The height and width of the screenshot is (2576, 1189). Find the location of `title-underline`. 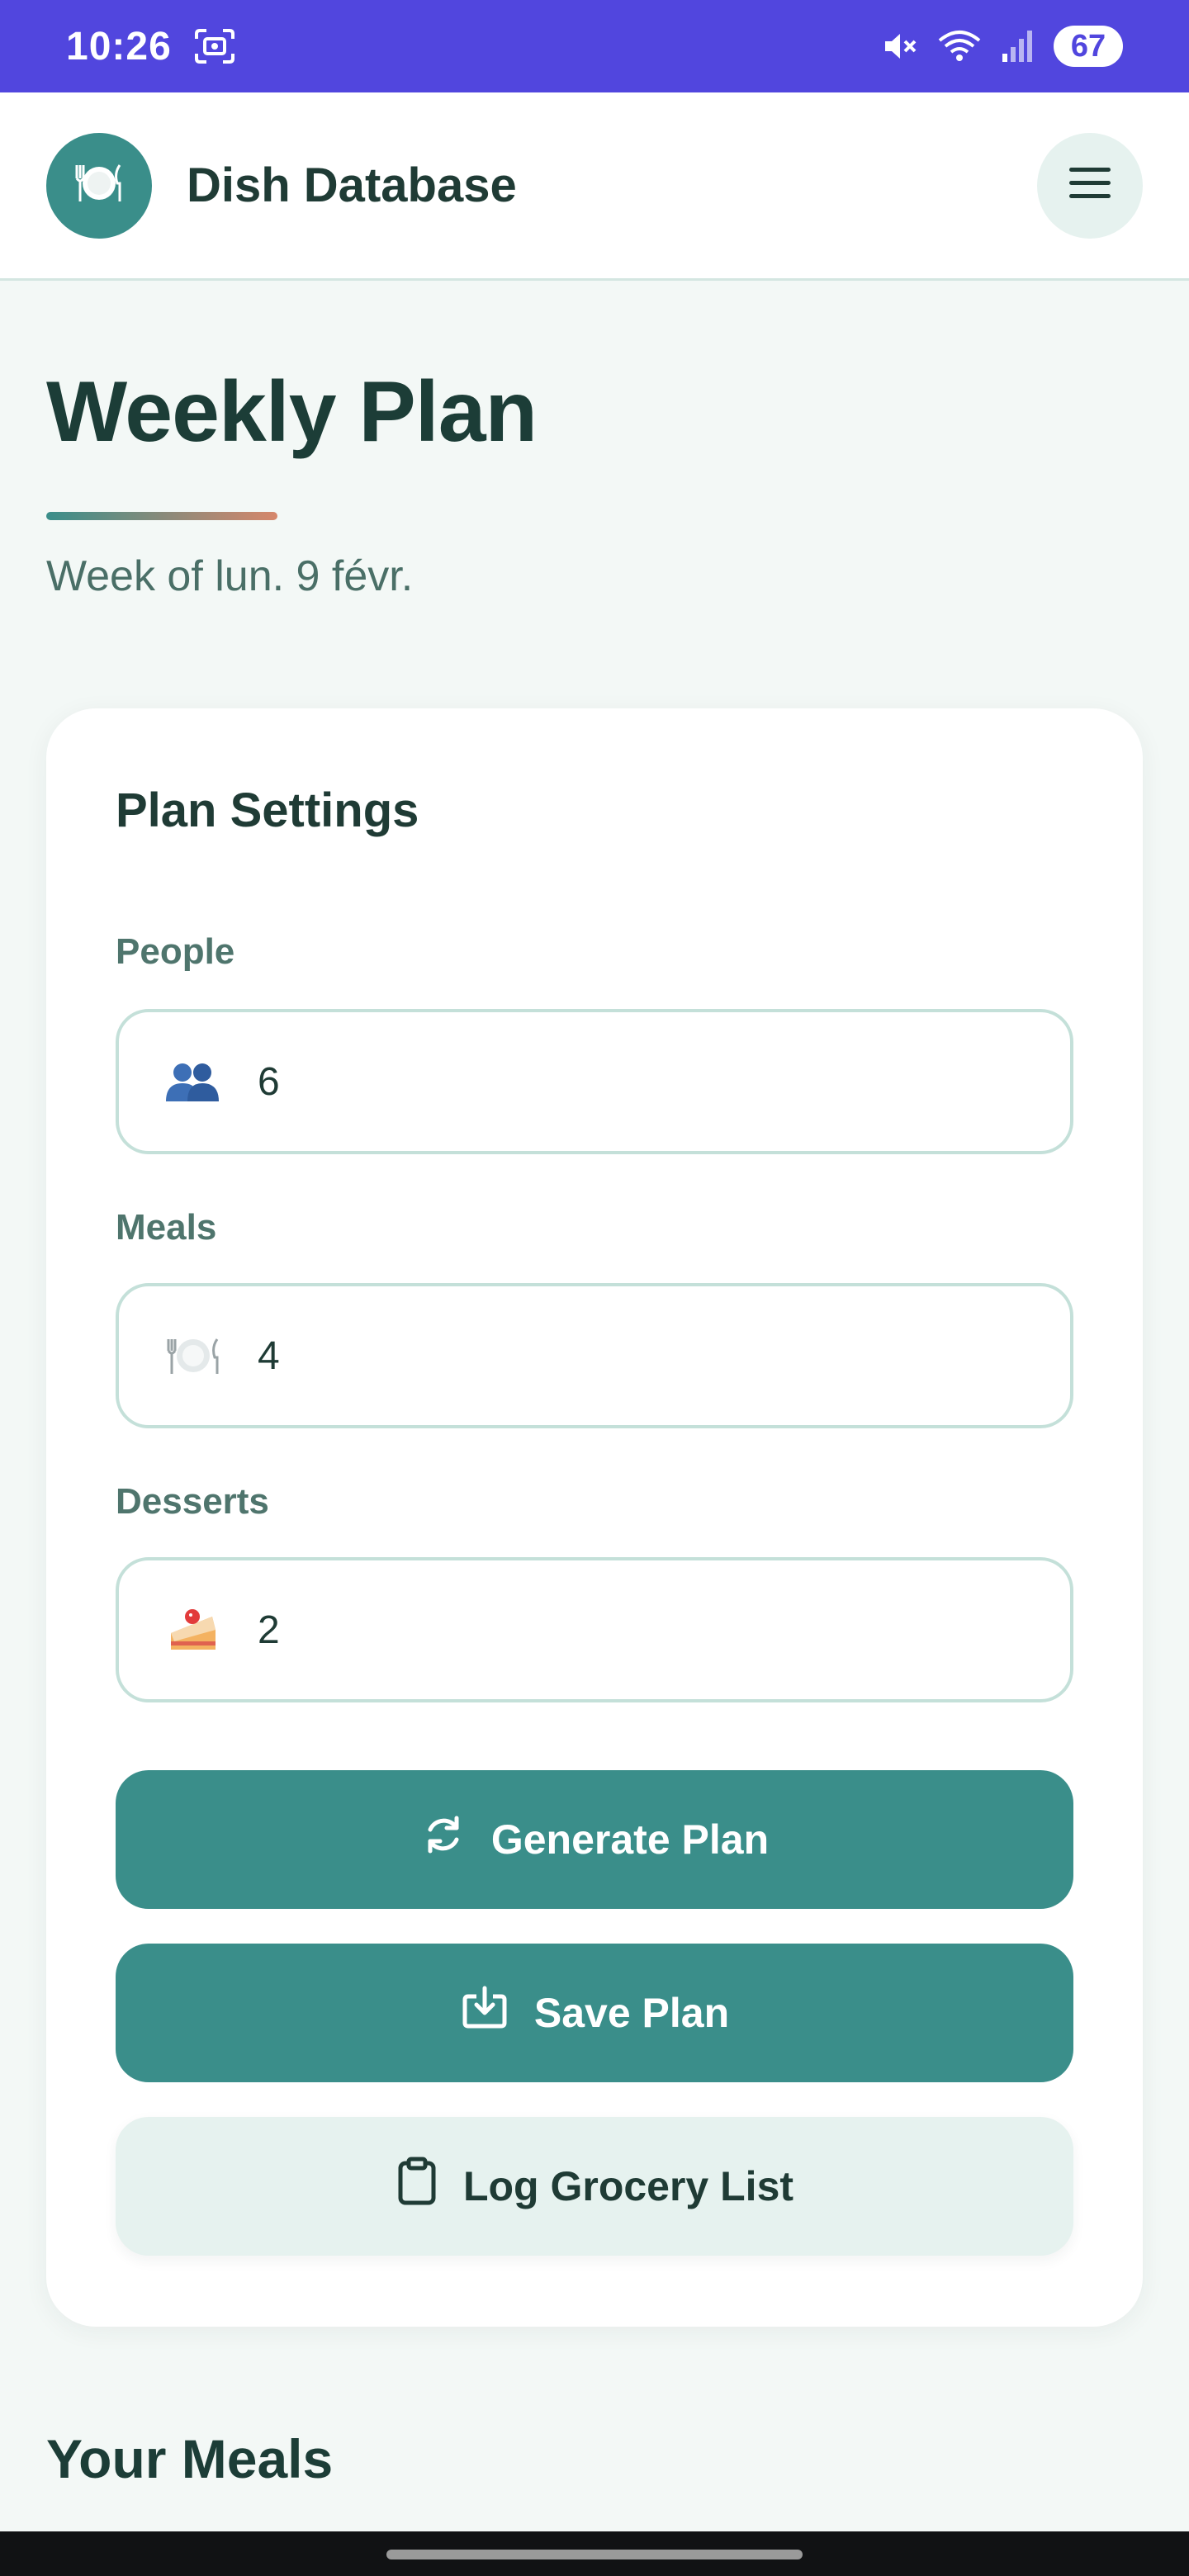

title-underline is located at coordinates (161, 516).